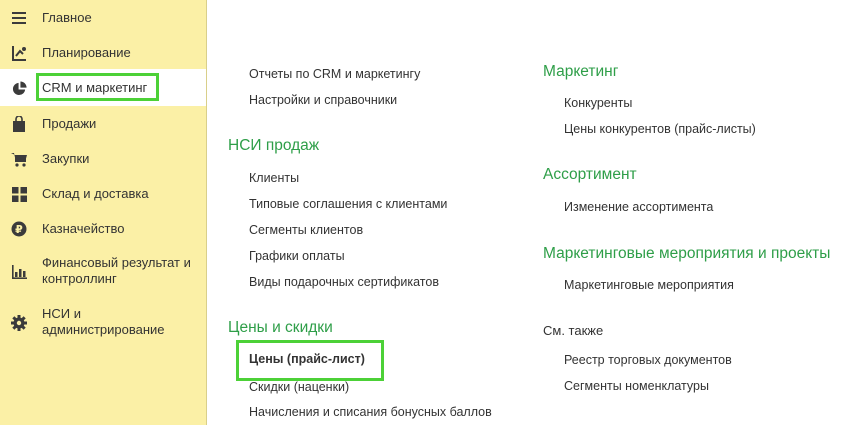 The image size is (845, 425). I want to click on sidebar-item-label: Продажи, so click(69, 123).